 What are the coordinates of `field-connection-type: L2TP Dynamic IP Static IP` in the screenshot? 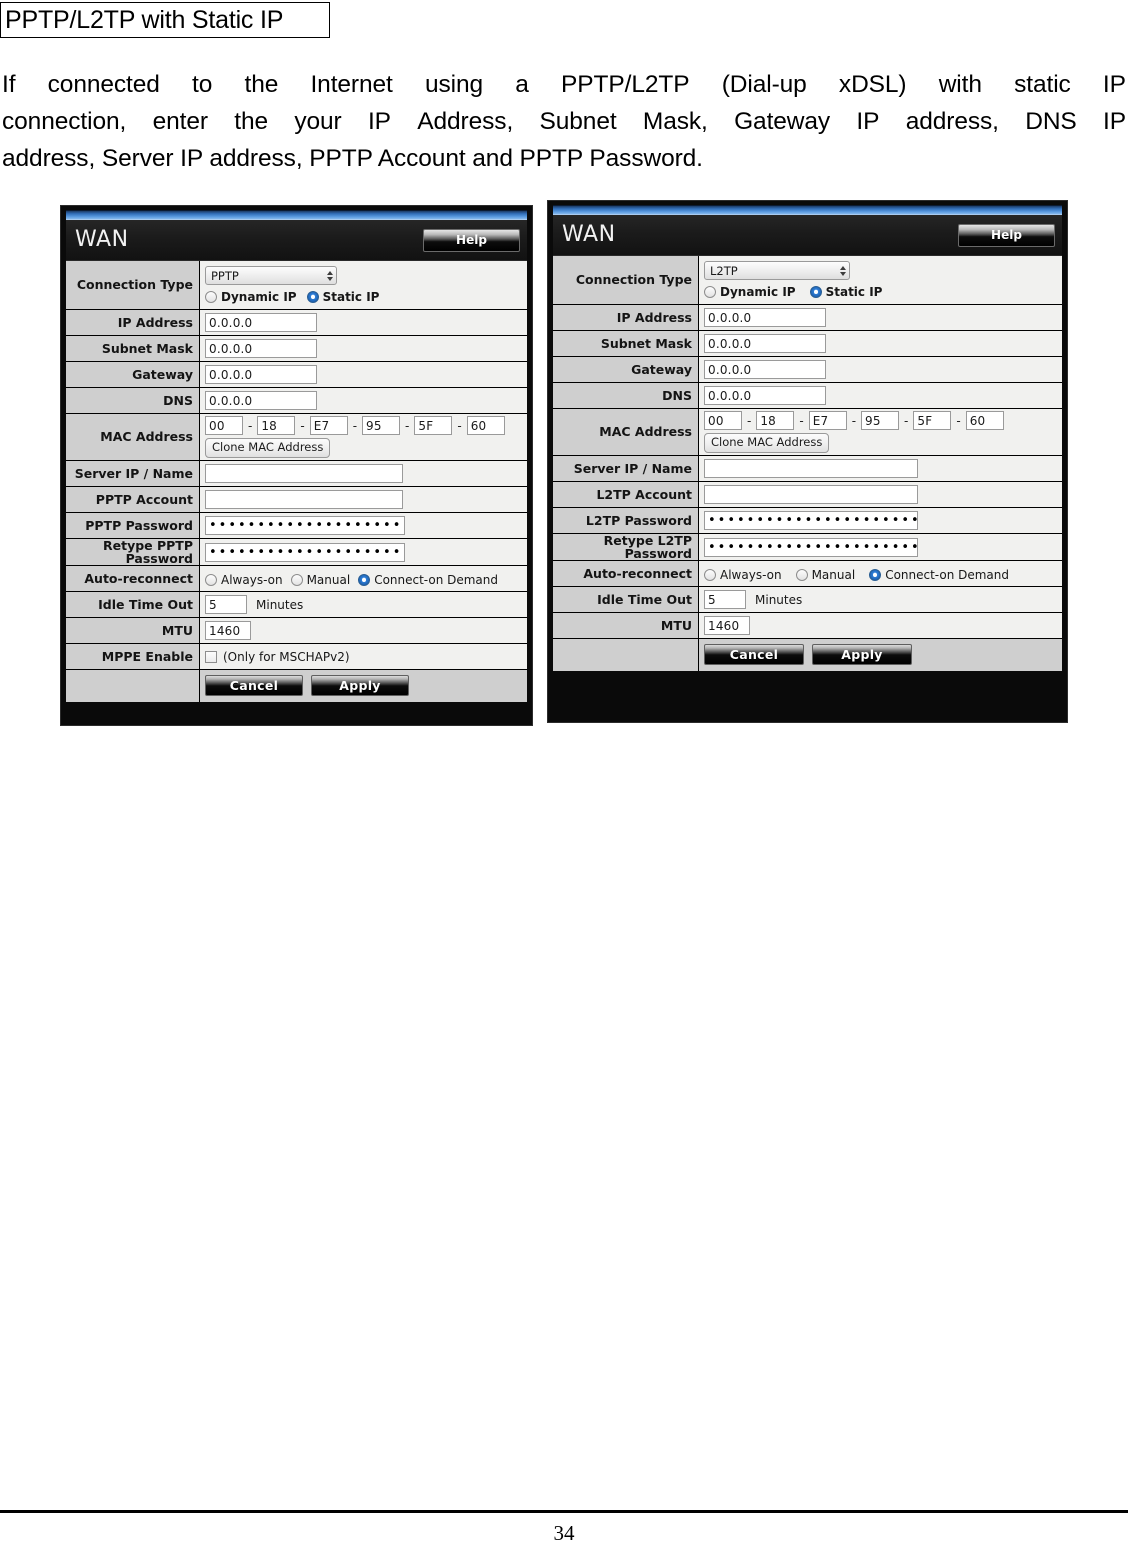 It's located at (880, 280).